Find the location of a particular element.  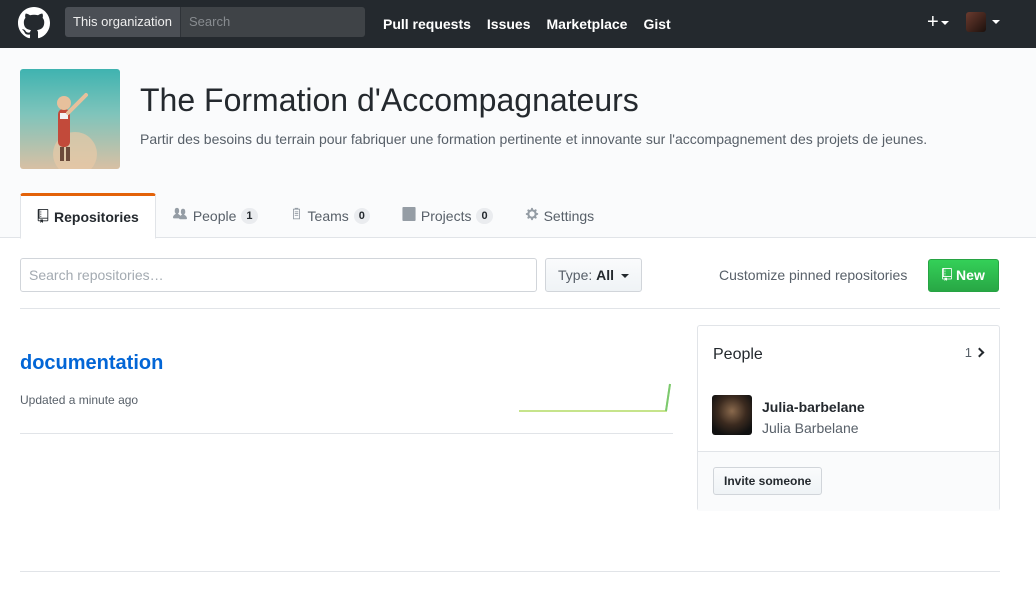

tab-settings: Settings is located at coordinates (560, 215).